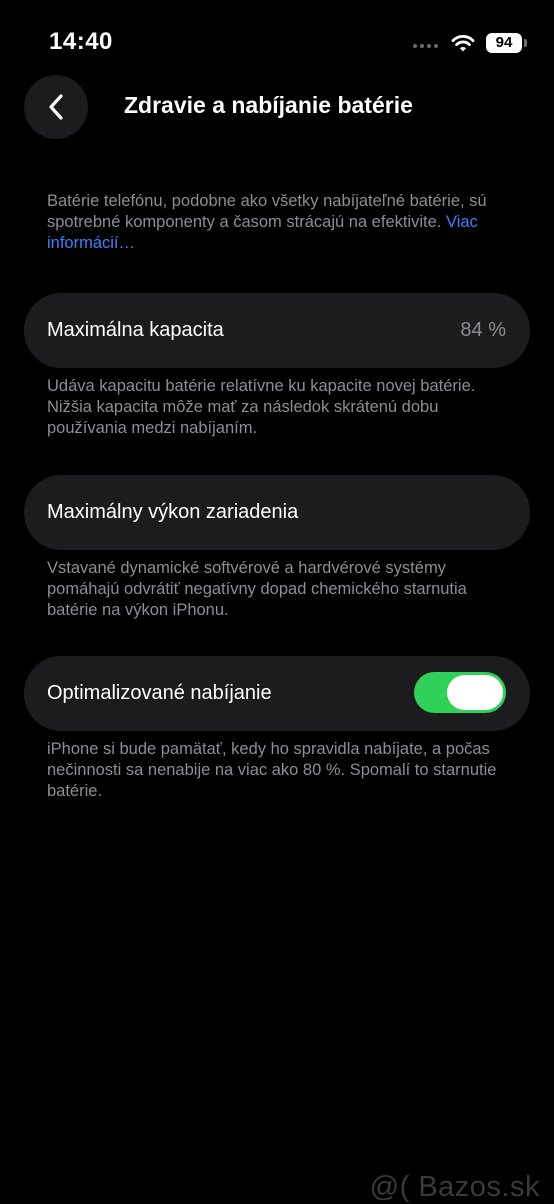  I want to click on optimized-charging-toggle, so click(460, 692).